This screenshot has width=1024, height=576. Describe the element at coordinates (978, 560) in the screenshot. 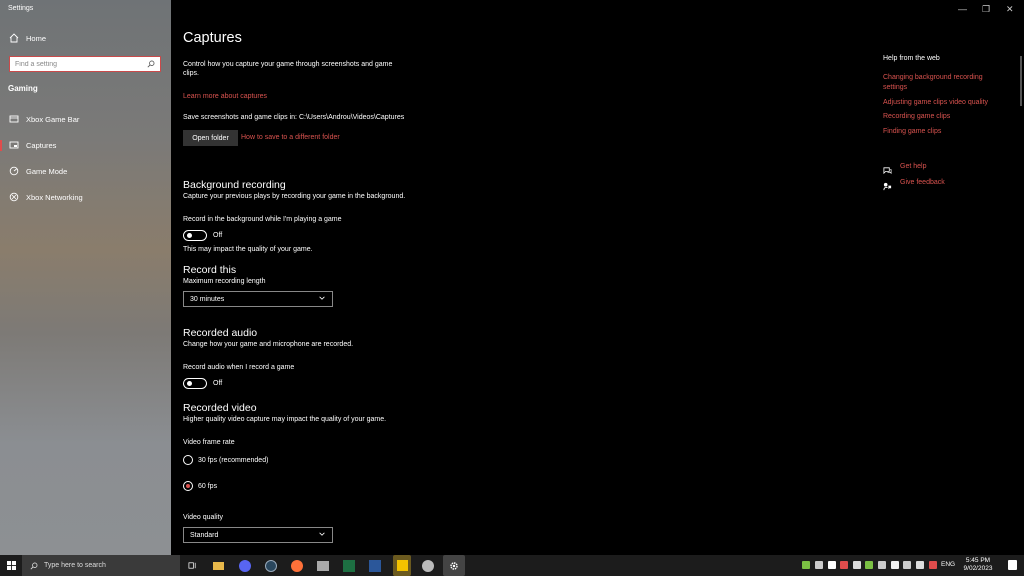

I see `clock-time: 5:45 PM` at that location.